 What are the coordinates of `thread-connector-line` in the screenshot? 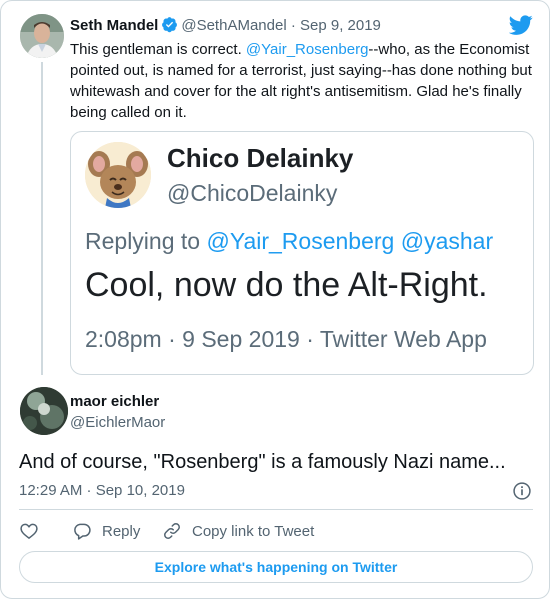 It's located at (42, 218).